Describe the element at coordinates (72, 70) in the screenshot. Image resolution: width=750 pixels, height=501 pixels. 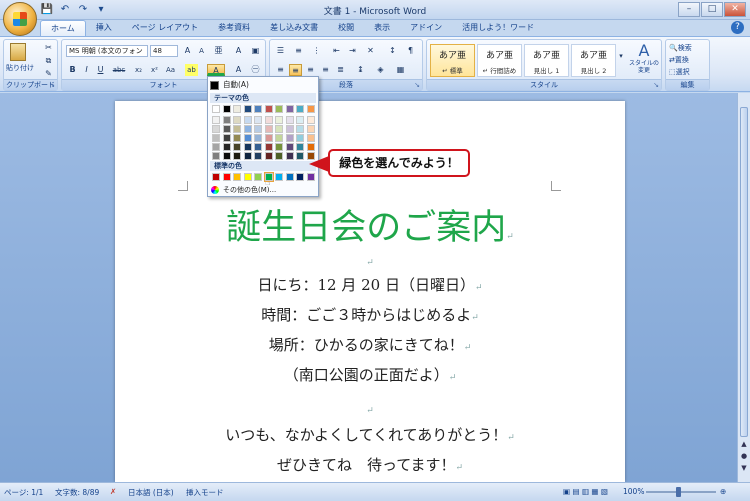
I see `bold-button: B` at that location.